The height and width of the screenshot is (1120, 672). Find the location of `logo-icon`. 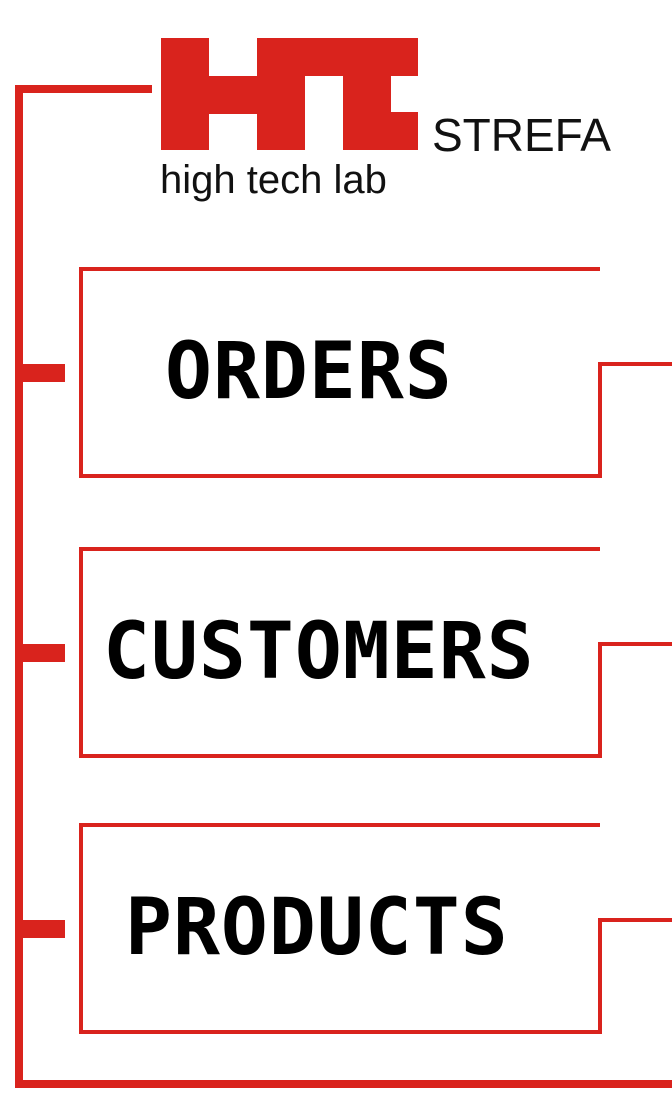

logo-icon is located at coordinates (289, 94).